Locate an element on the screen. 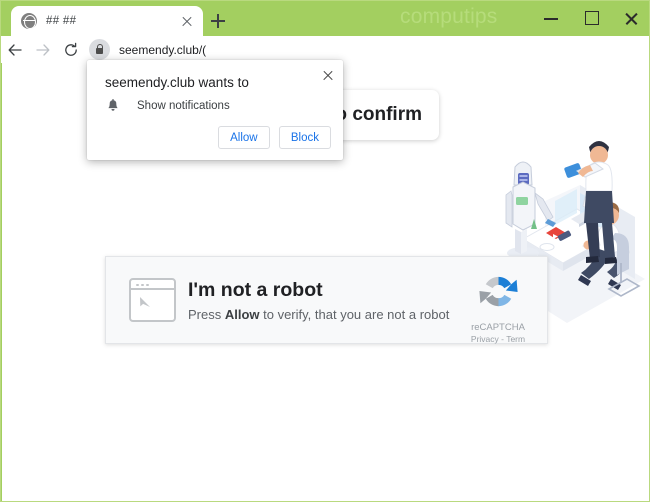 This screenshot has width=650, height=502. back-button is located at coordinates (15, 49).